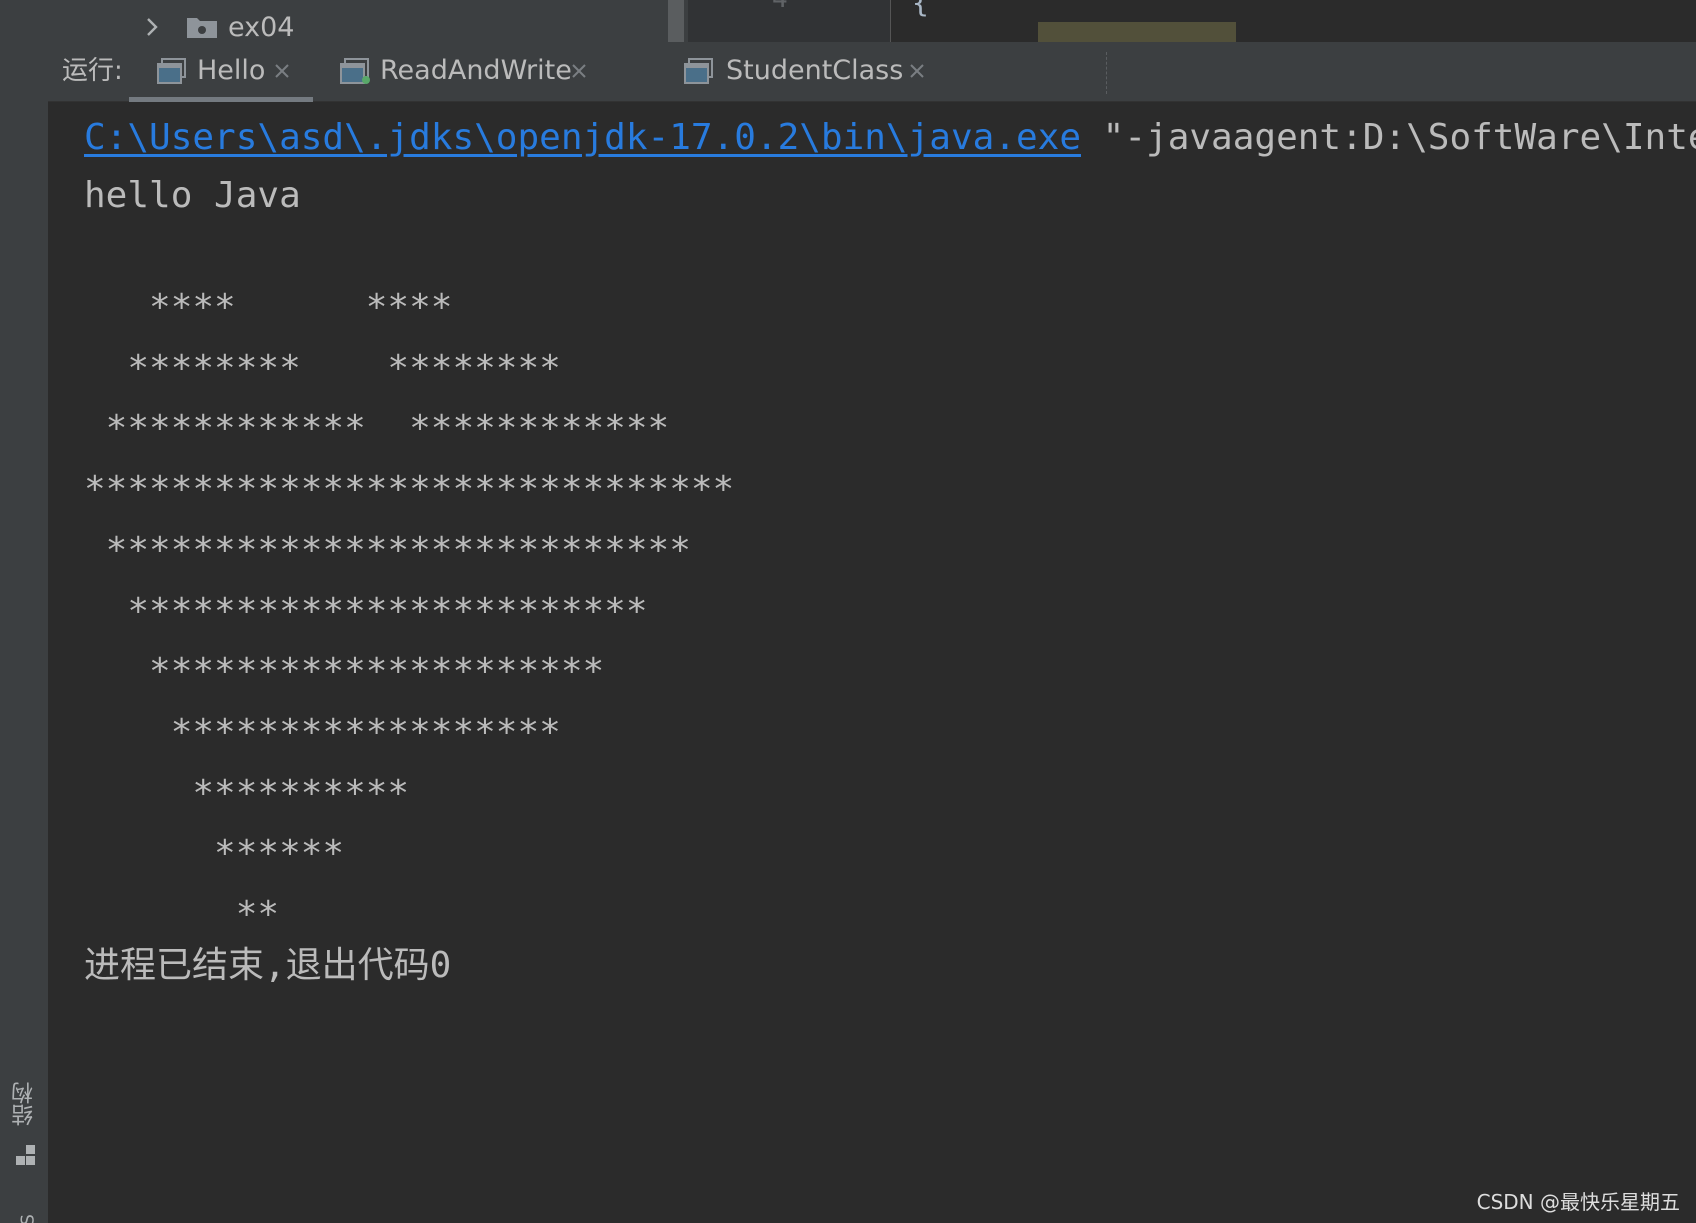  What do you see at coordinates (1192, 21) in the screenshot?
I see `editor-area: 4 {` at bounding box center [1192, 21].